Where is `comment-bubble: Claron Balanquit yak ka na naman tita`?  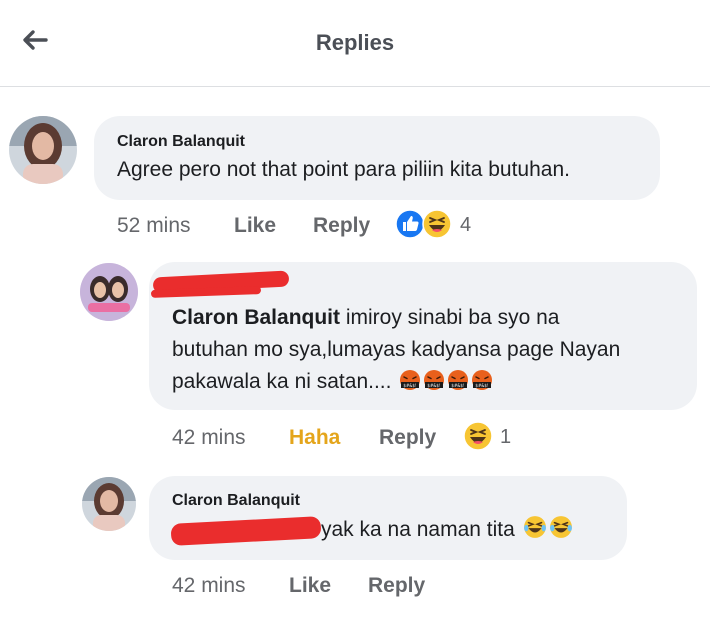 comment-bubble: Claron Balanquit yak ka na naman tita is located at coordinates (388, 518).